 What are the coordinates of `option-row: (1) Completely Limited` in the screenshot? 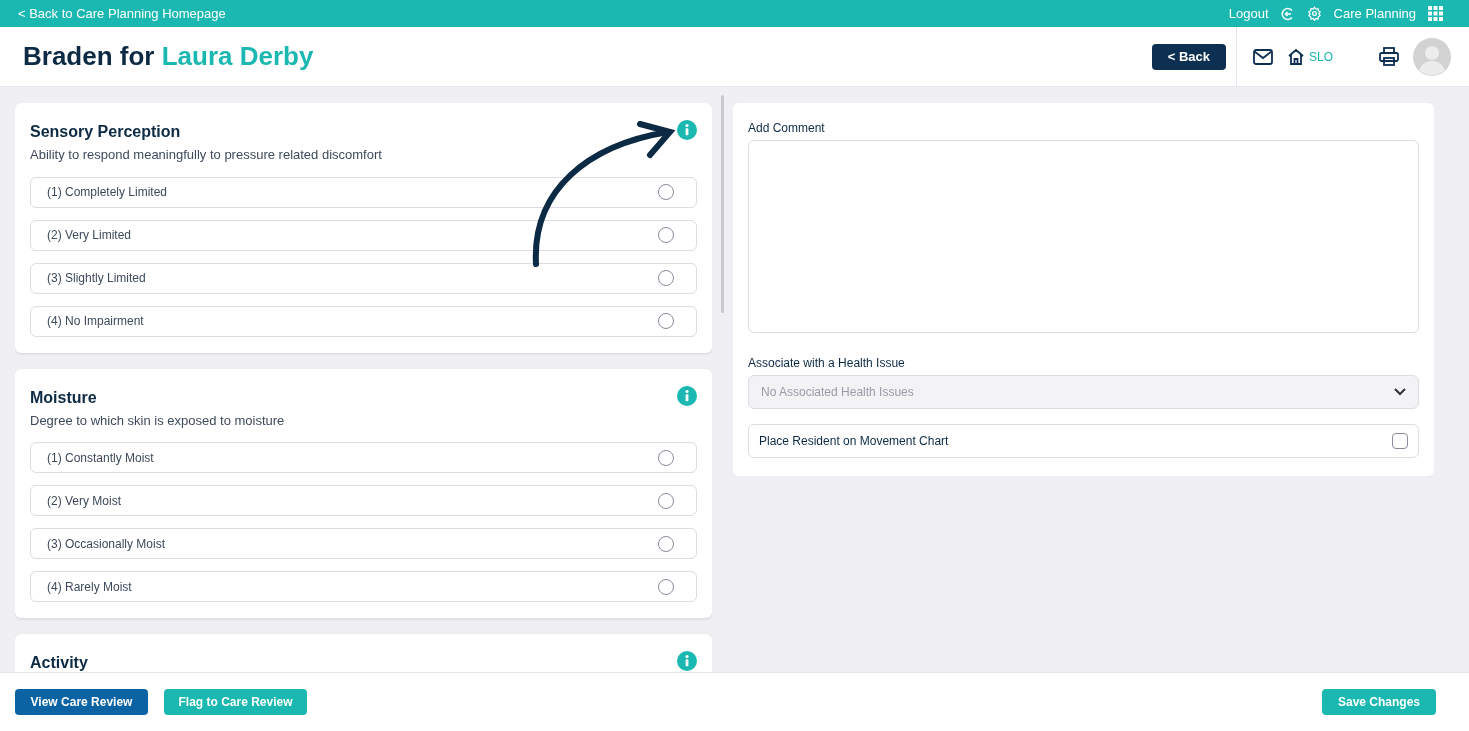 It's located at (363, 192).